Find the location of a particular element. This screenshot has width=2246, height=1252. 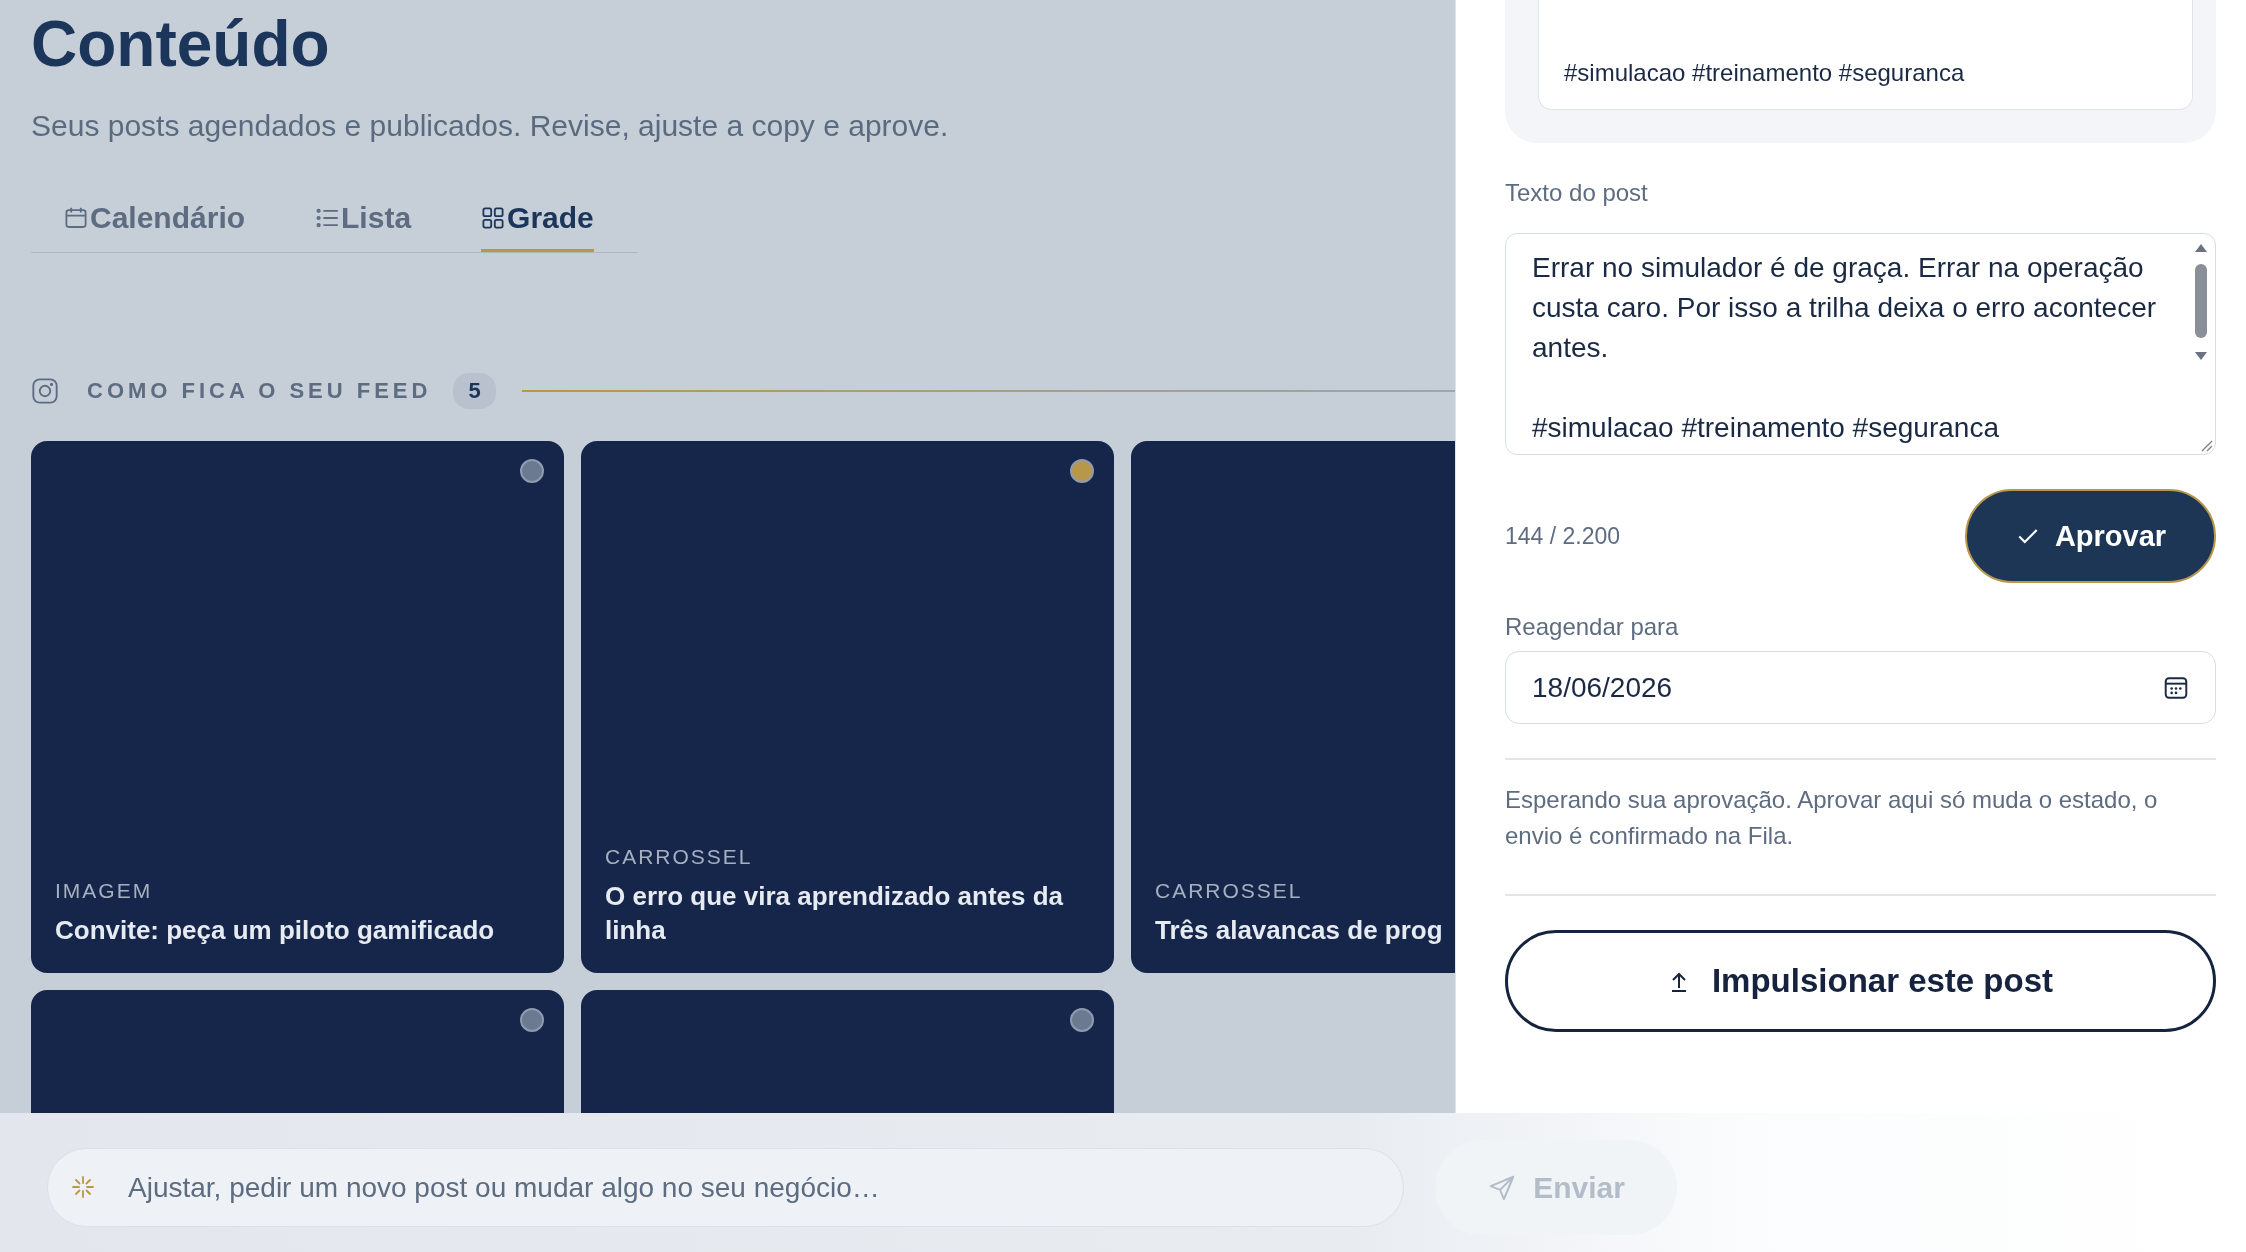

count-badge: 5 is located at coordinates (474, 391).